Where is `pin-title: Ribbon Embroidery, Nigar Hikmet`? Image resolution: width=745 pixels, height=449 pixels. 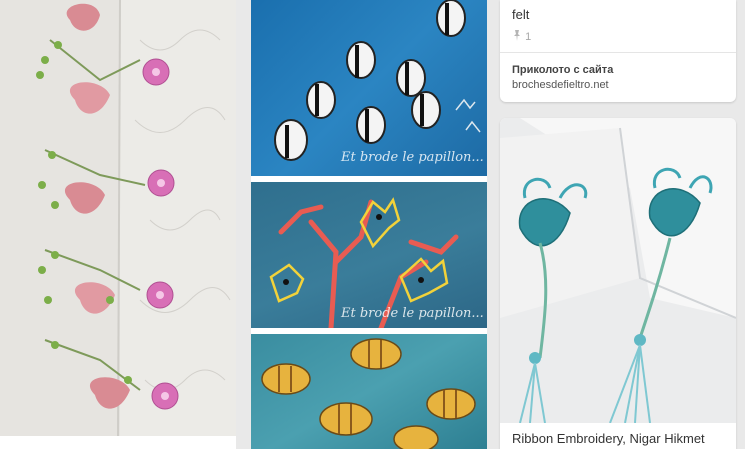
pin-title: Ribbon Embroidery, Nigar Hikmet is located at coordinates (608, 438).